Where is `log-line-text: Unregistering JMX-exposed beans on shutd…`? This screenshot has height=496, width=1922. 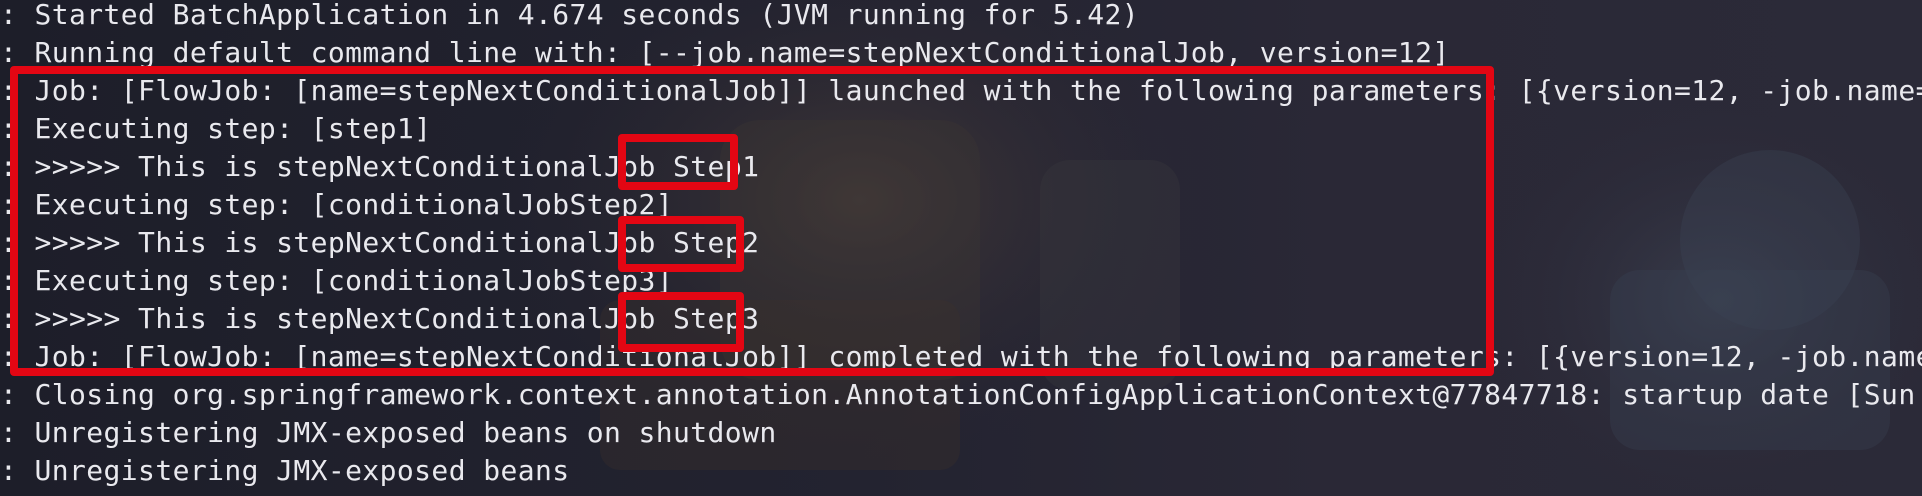
log-line-text: Unregistering JMX-exposed beans on shutd… is located at coordinates (405, 432).